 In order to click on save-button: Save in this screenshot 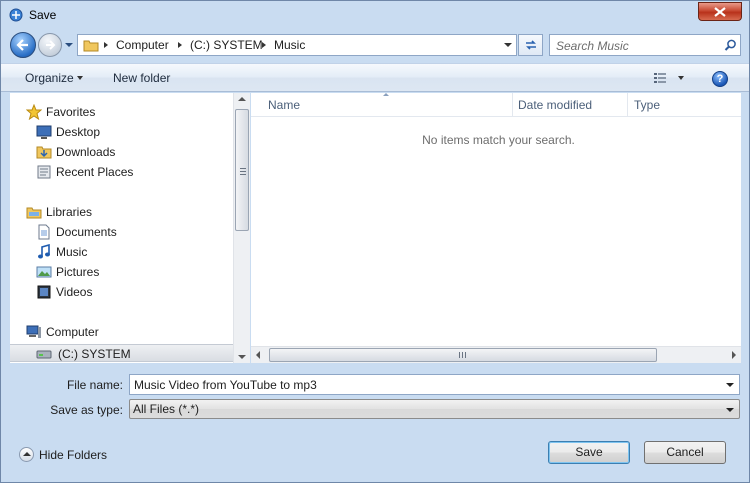, I will do `click(589, 452)`.